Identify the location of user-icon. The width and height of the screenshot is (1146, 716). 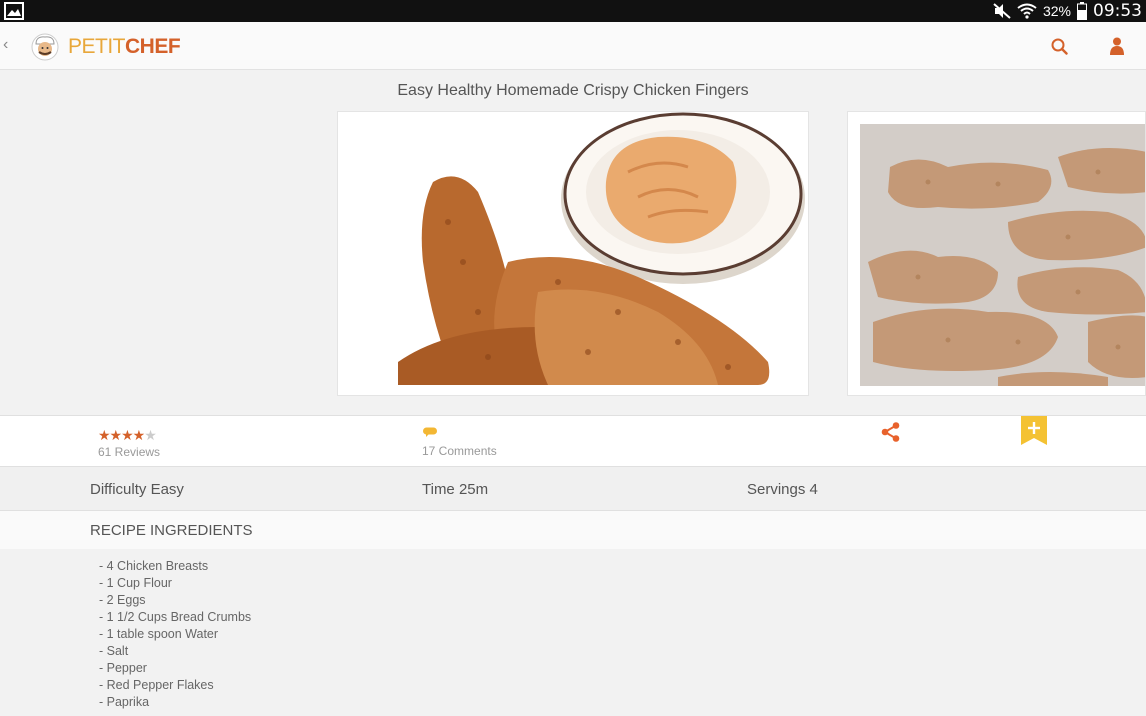
(1117, 46).